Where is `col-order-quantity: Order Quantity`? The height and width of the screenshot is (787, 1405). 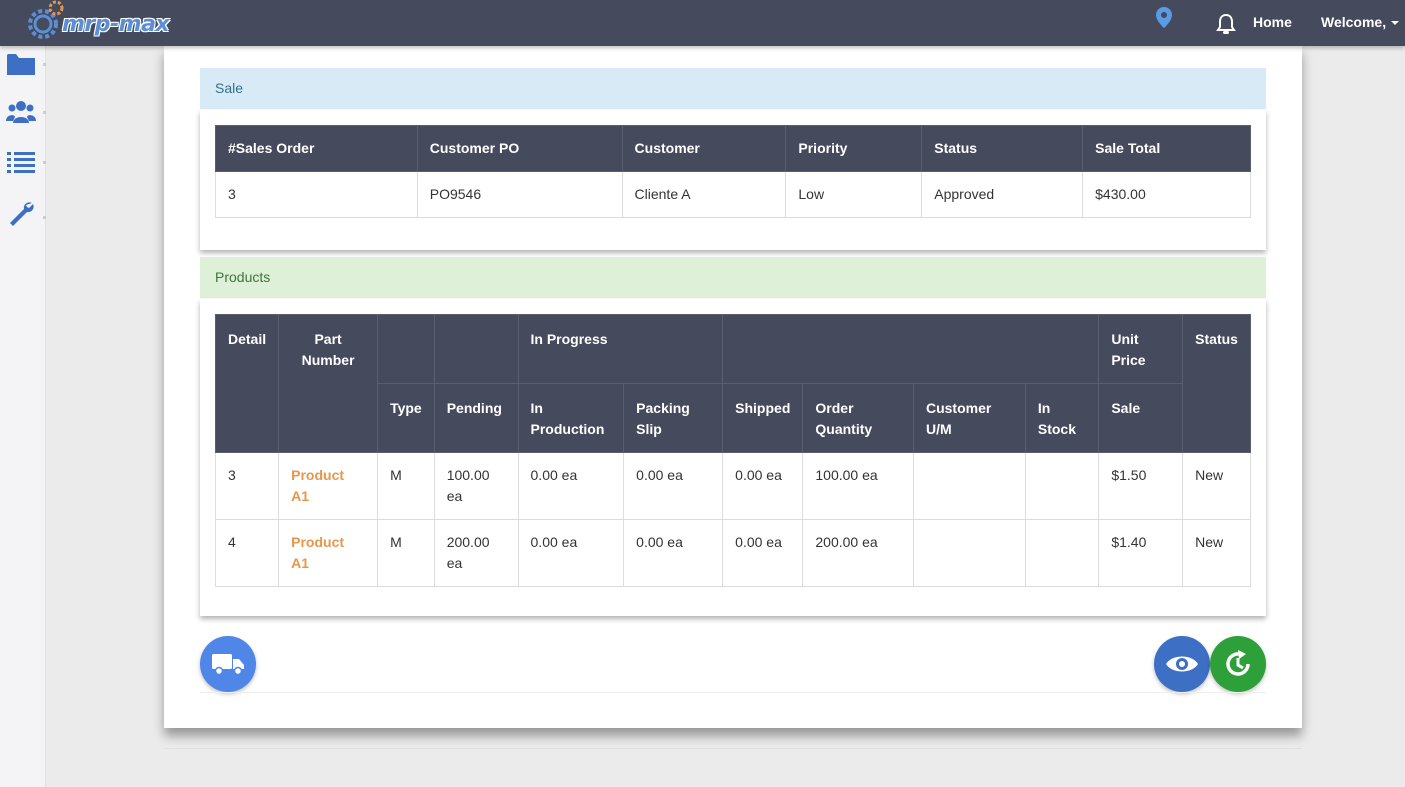 col-order-quantity: Order Quantity is located at coordinates (858, 418).